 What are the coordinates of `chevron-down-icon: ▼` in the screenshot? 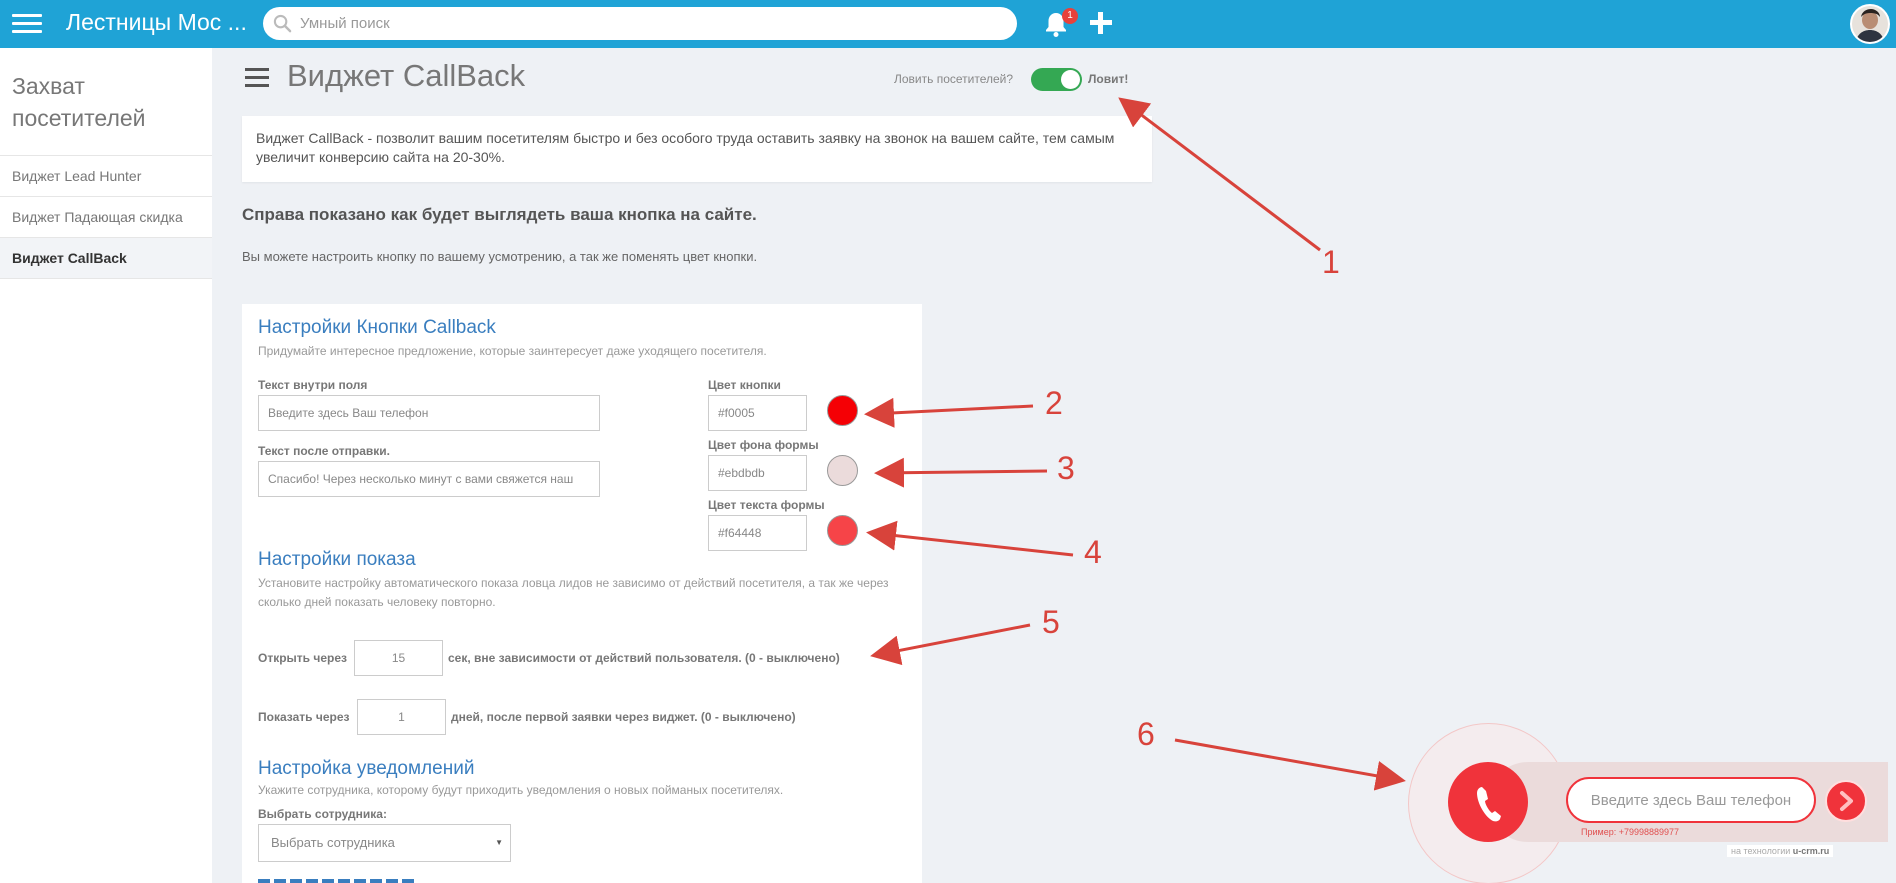 It's located at (499, 842).